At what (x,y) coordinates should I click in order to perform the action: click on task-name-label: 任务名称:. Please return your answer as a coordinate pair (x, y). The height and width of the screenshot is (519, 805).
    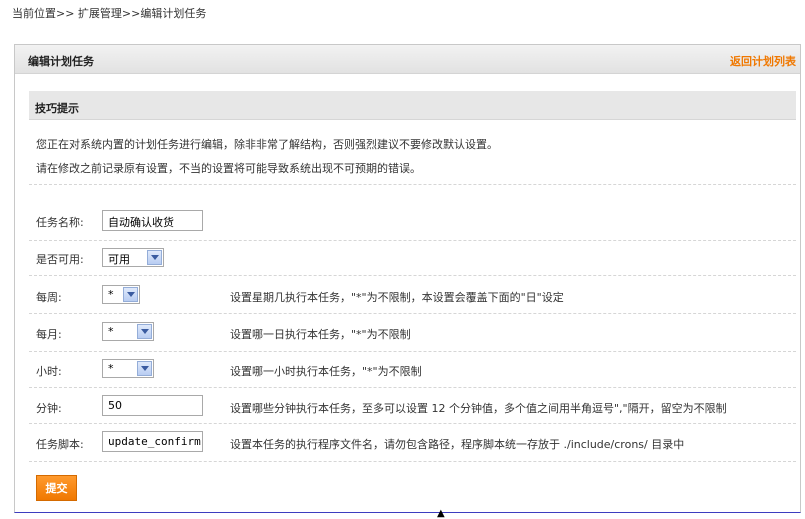
    Looking at the image, I should click on (60, 222).